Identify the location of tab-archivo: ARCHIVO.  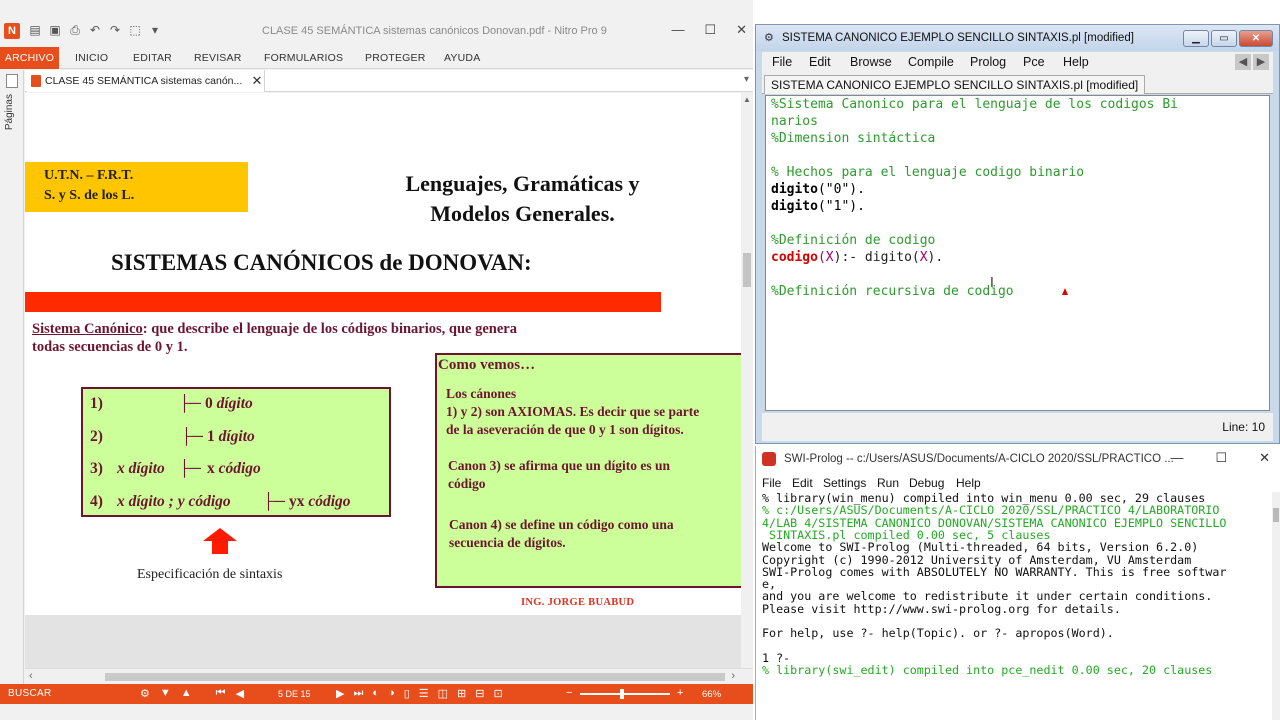
(29, 58).